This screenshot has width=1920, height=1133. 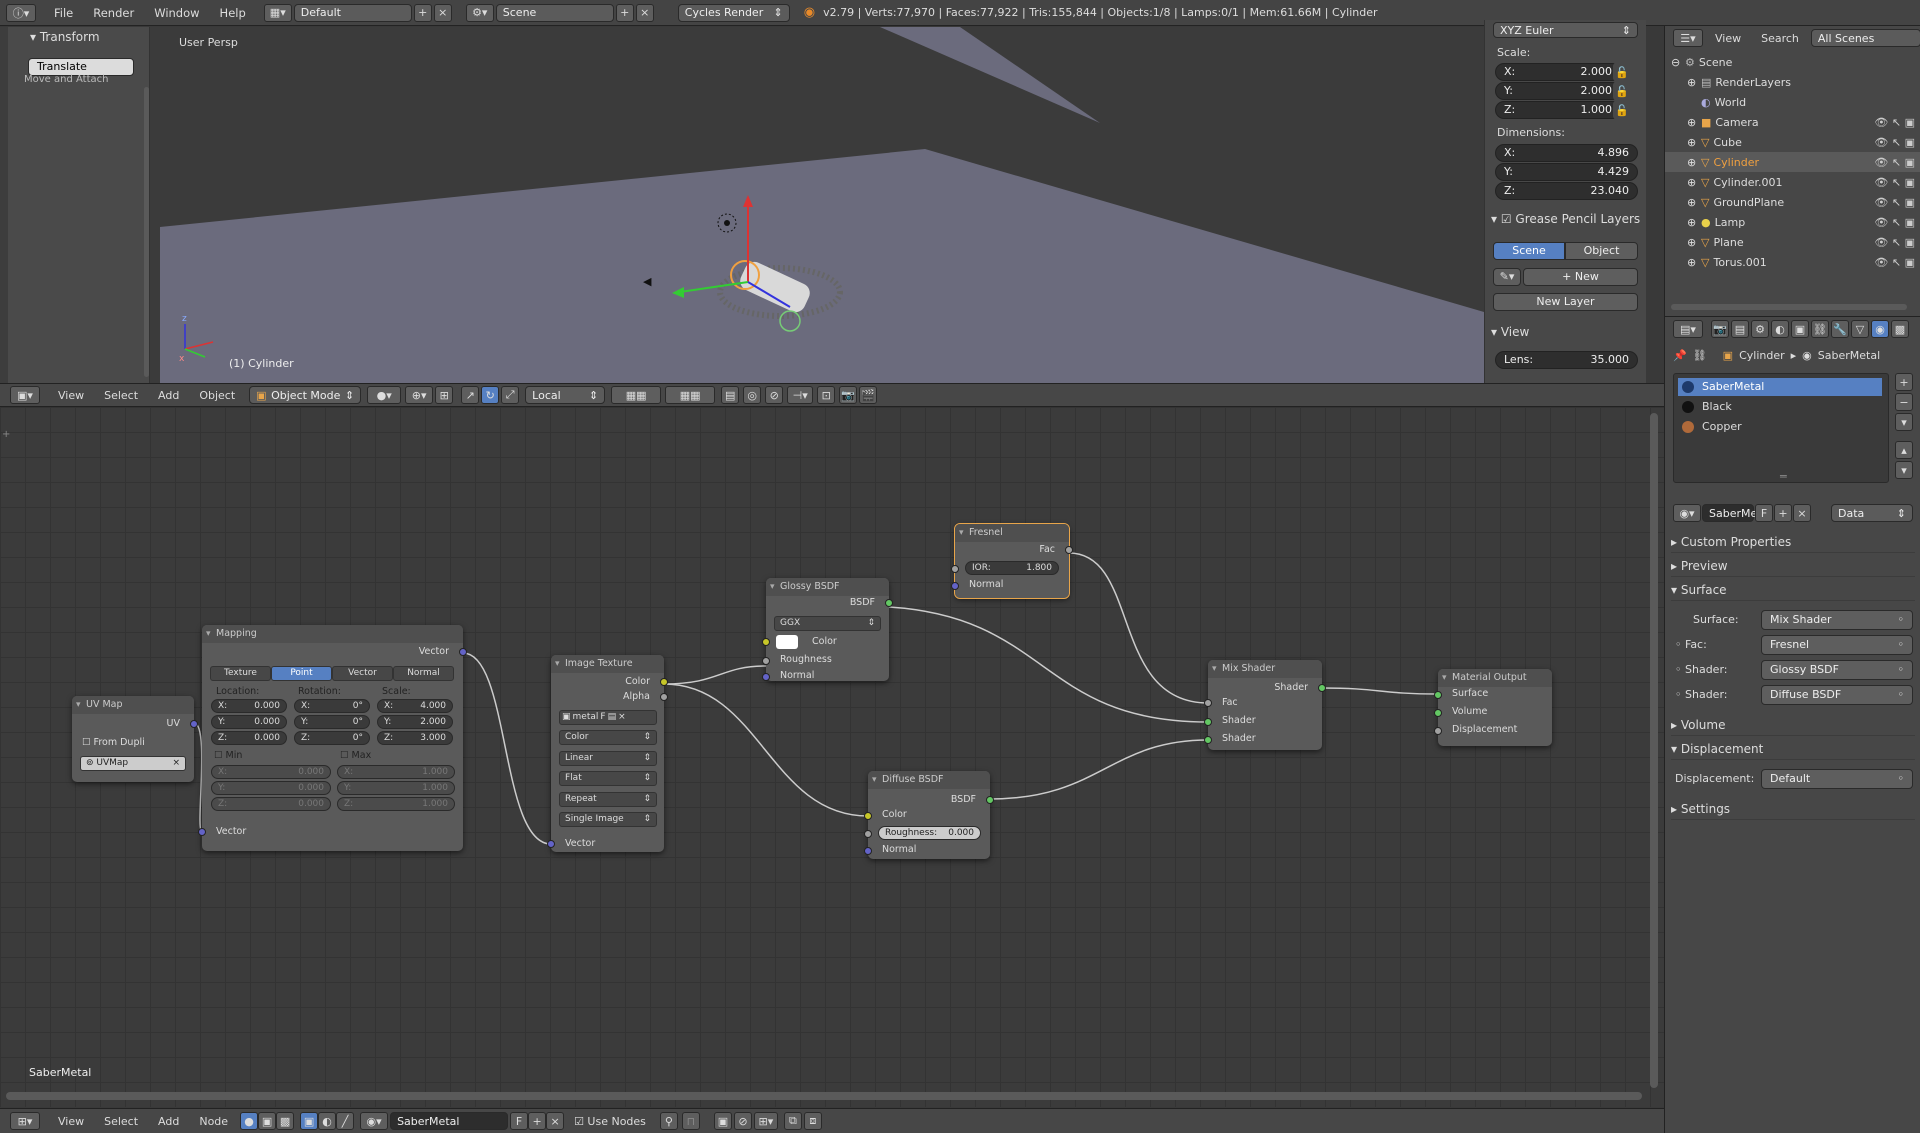 I want to click on parent-node-icon: ⊓, so click(x=690, y=1121).